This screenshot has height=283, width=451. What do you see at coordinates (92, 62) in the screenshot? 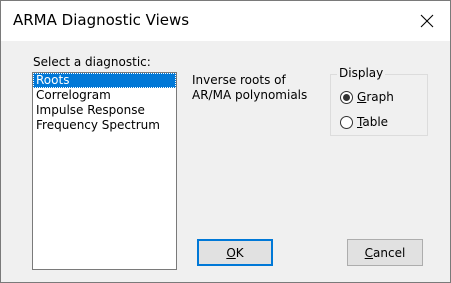
I see `diagnostic-list-label: Select a diagnostic:` at bounding box center [92, 62].